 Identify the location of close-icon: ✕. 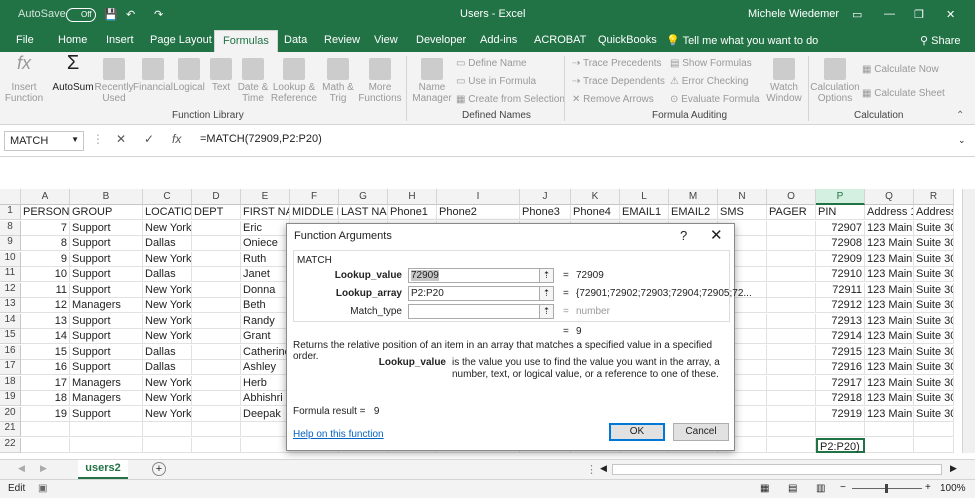
(716, 235).